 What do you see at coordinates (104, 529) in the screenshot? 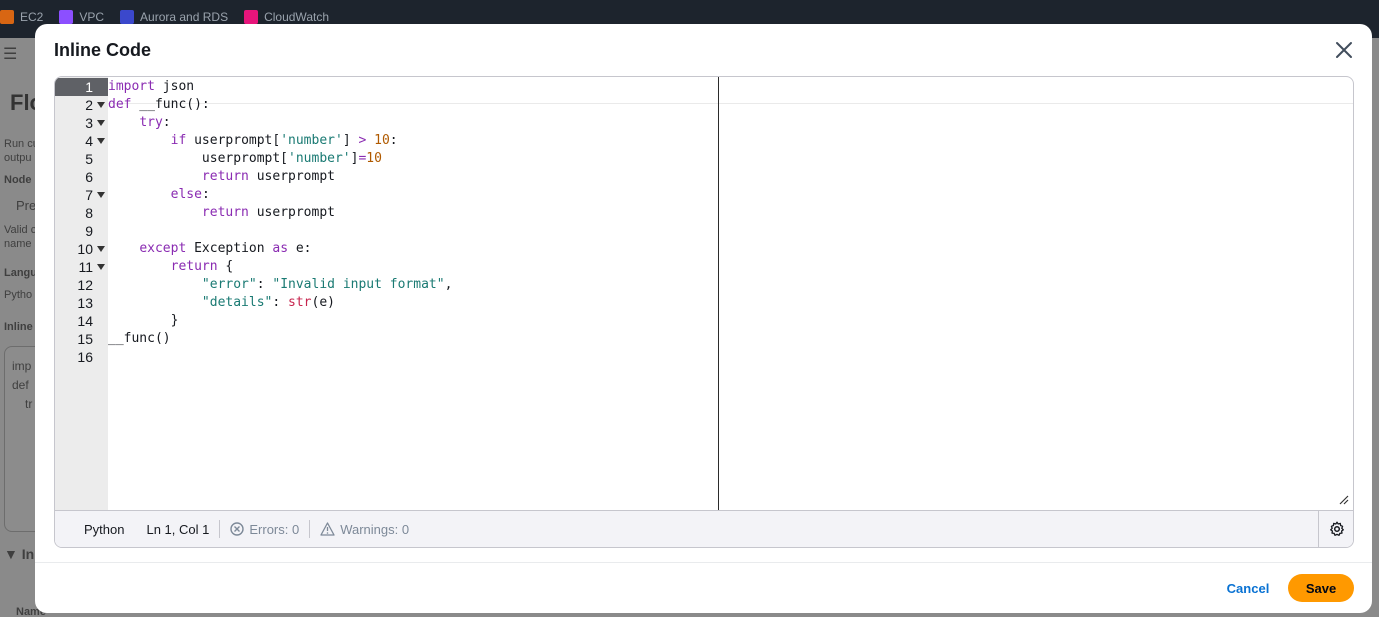
I see `language-indicator: Python` at bounding box center [104, 529].